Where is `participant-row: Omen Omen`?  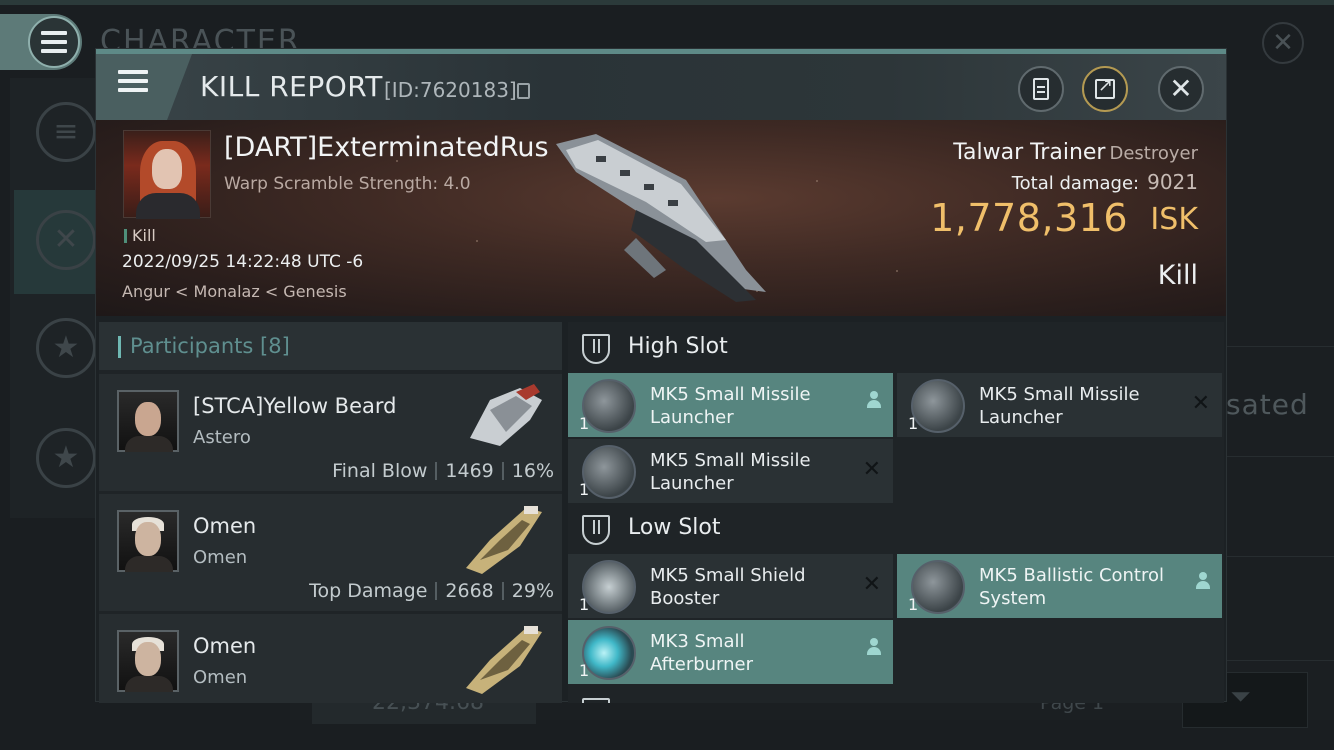
participant-row: Omen Omen is located at coordinates (330, 658).